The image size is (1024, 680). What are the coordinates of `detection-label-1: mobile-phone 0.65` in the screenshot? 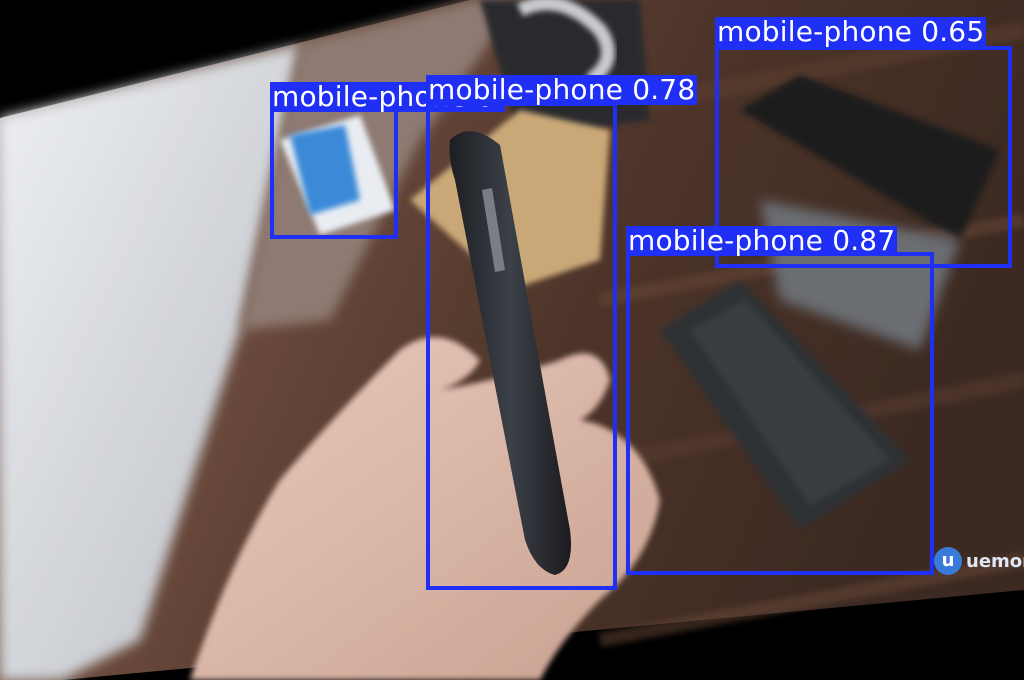 It's located at (851, 31).